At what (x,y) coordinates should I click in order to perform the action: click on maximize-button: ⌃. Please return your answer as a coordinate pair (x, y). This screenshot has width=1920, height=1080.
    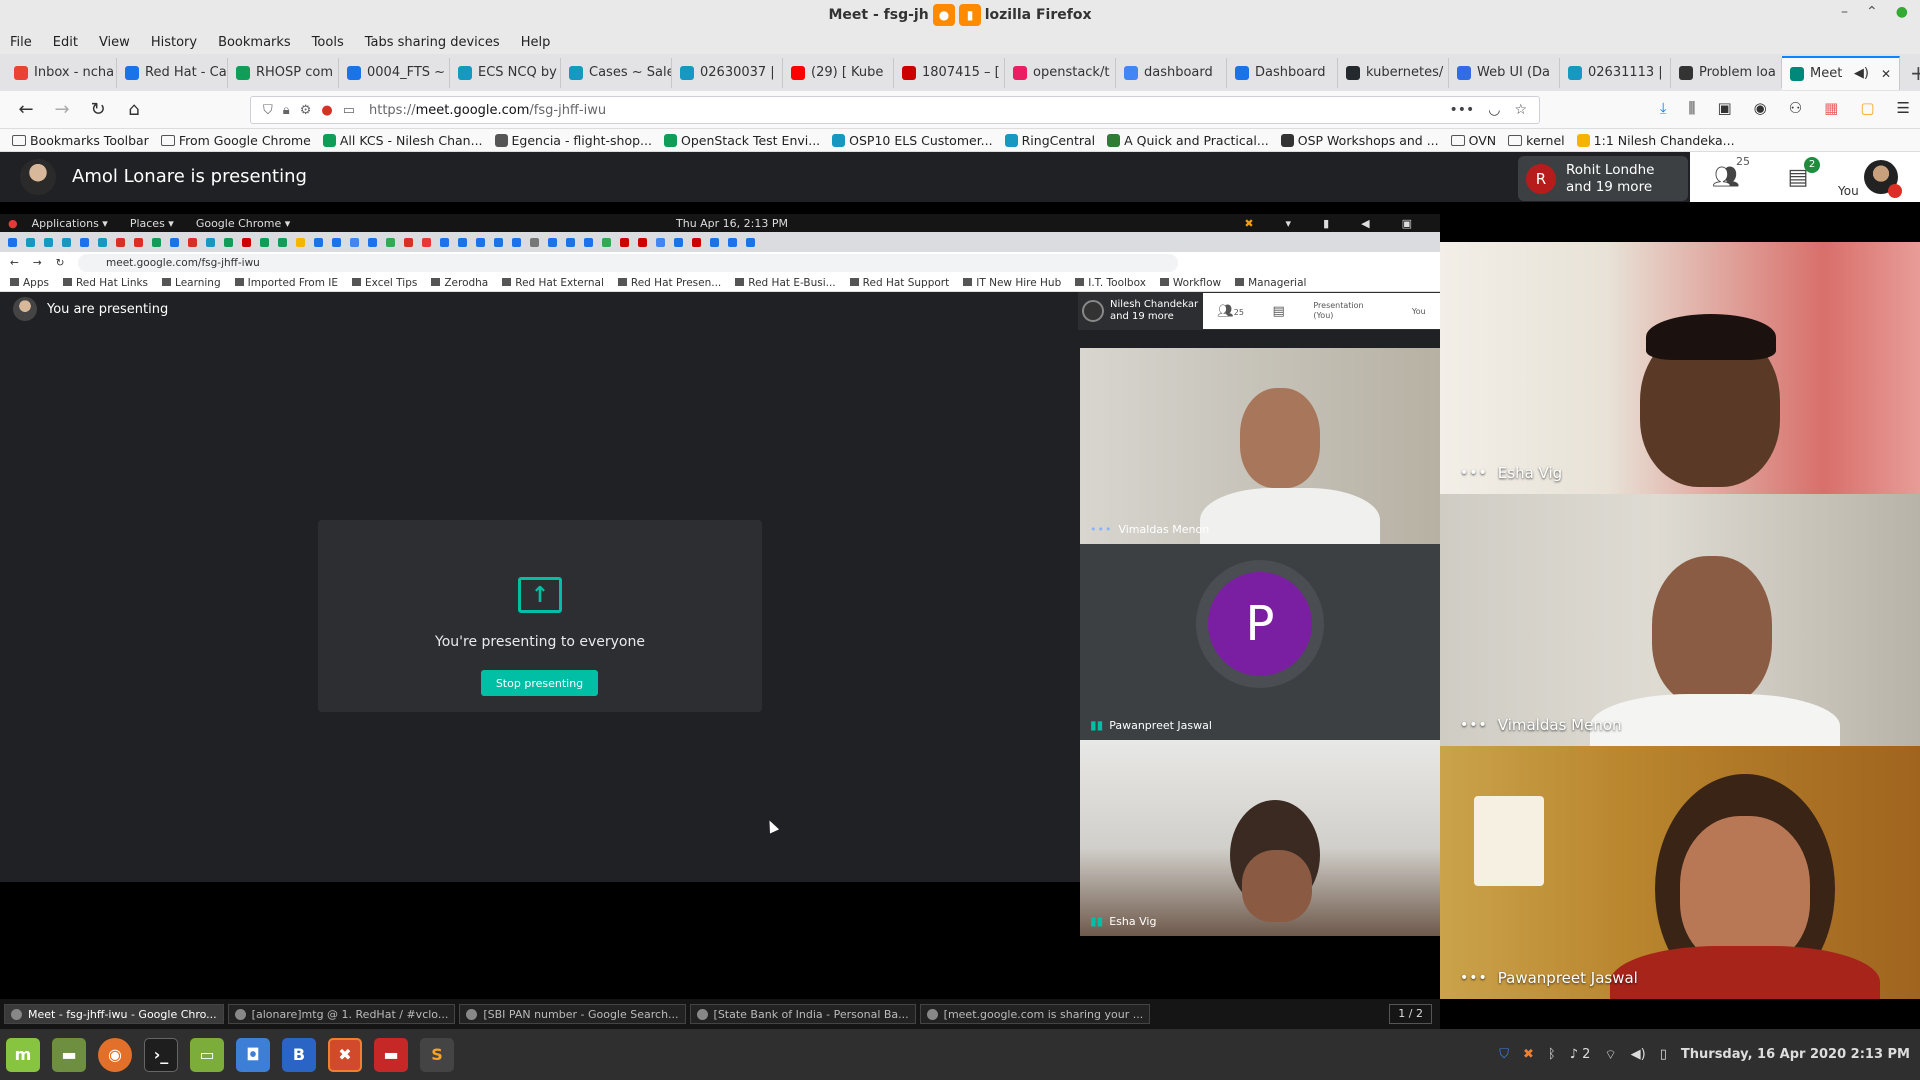
    Looking at the image, I should click on (1872, 12).